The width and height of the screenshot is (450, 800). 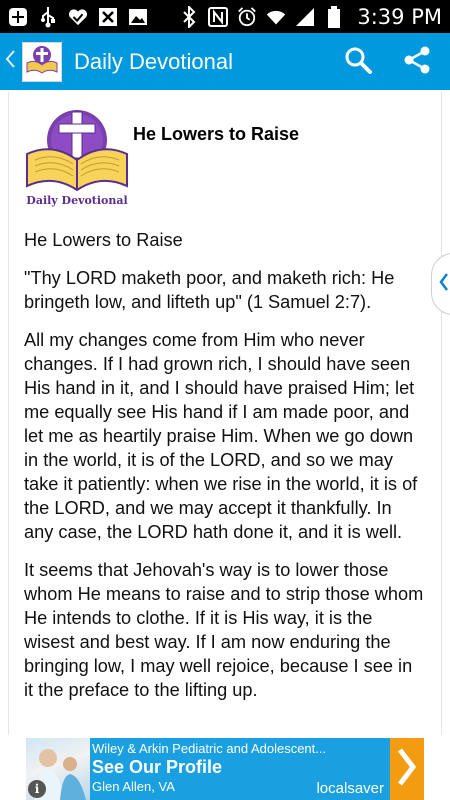 What do you see at coordinates (103, 240) in the screenshot?
I see `post-subtitle: He Lowers to Raise` at bounding box center [103, 240].